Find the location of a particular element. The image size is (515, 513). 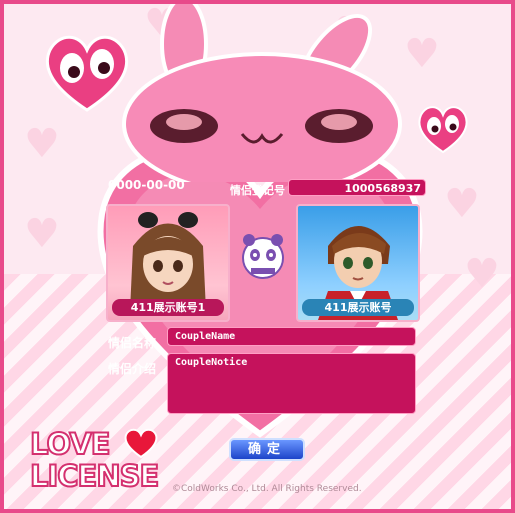

male-avatar-portrait: 411展示账号 is located at coordinates (358, 263).